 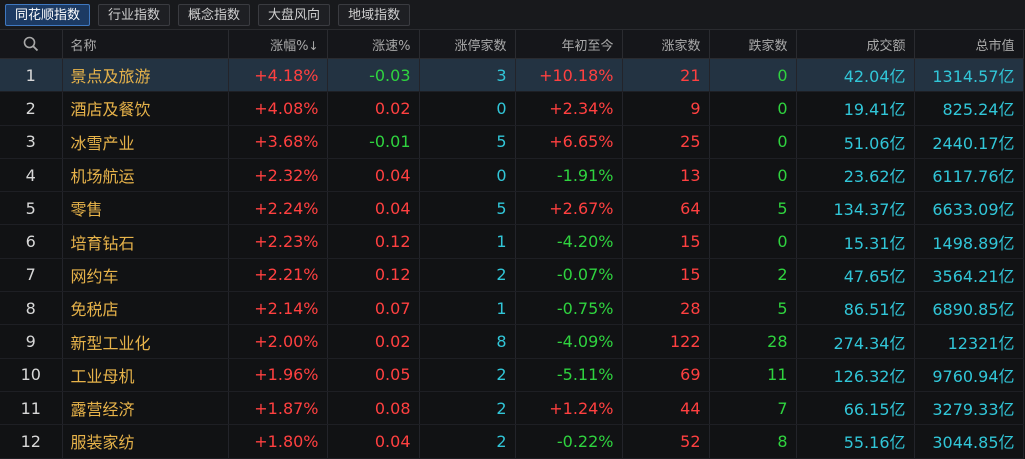 I want to click on row-up-count: 64, so click(x=666, y=208).